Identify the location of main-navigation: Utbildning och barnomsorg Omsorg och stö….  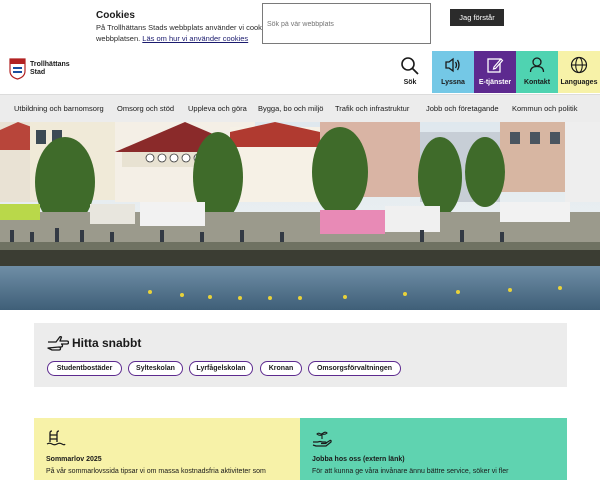
(300, 108).